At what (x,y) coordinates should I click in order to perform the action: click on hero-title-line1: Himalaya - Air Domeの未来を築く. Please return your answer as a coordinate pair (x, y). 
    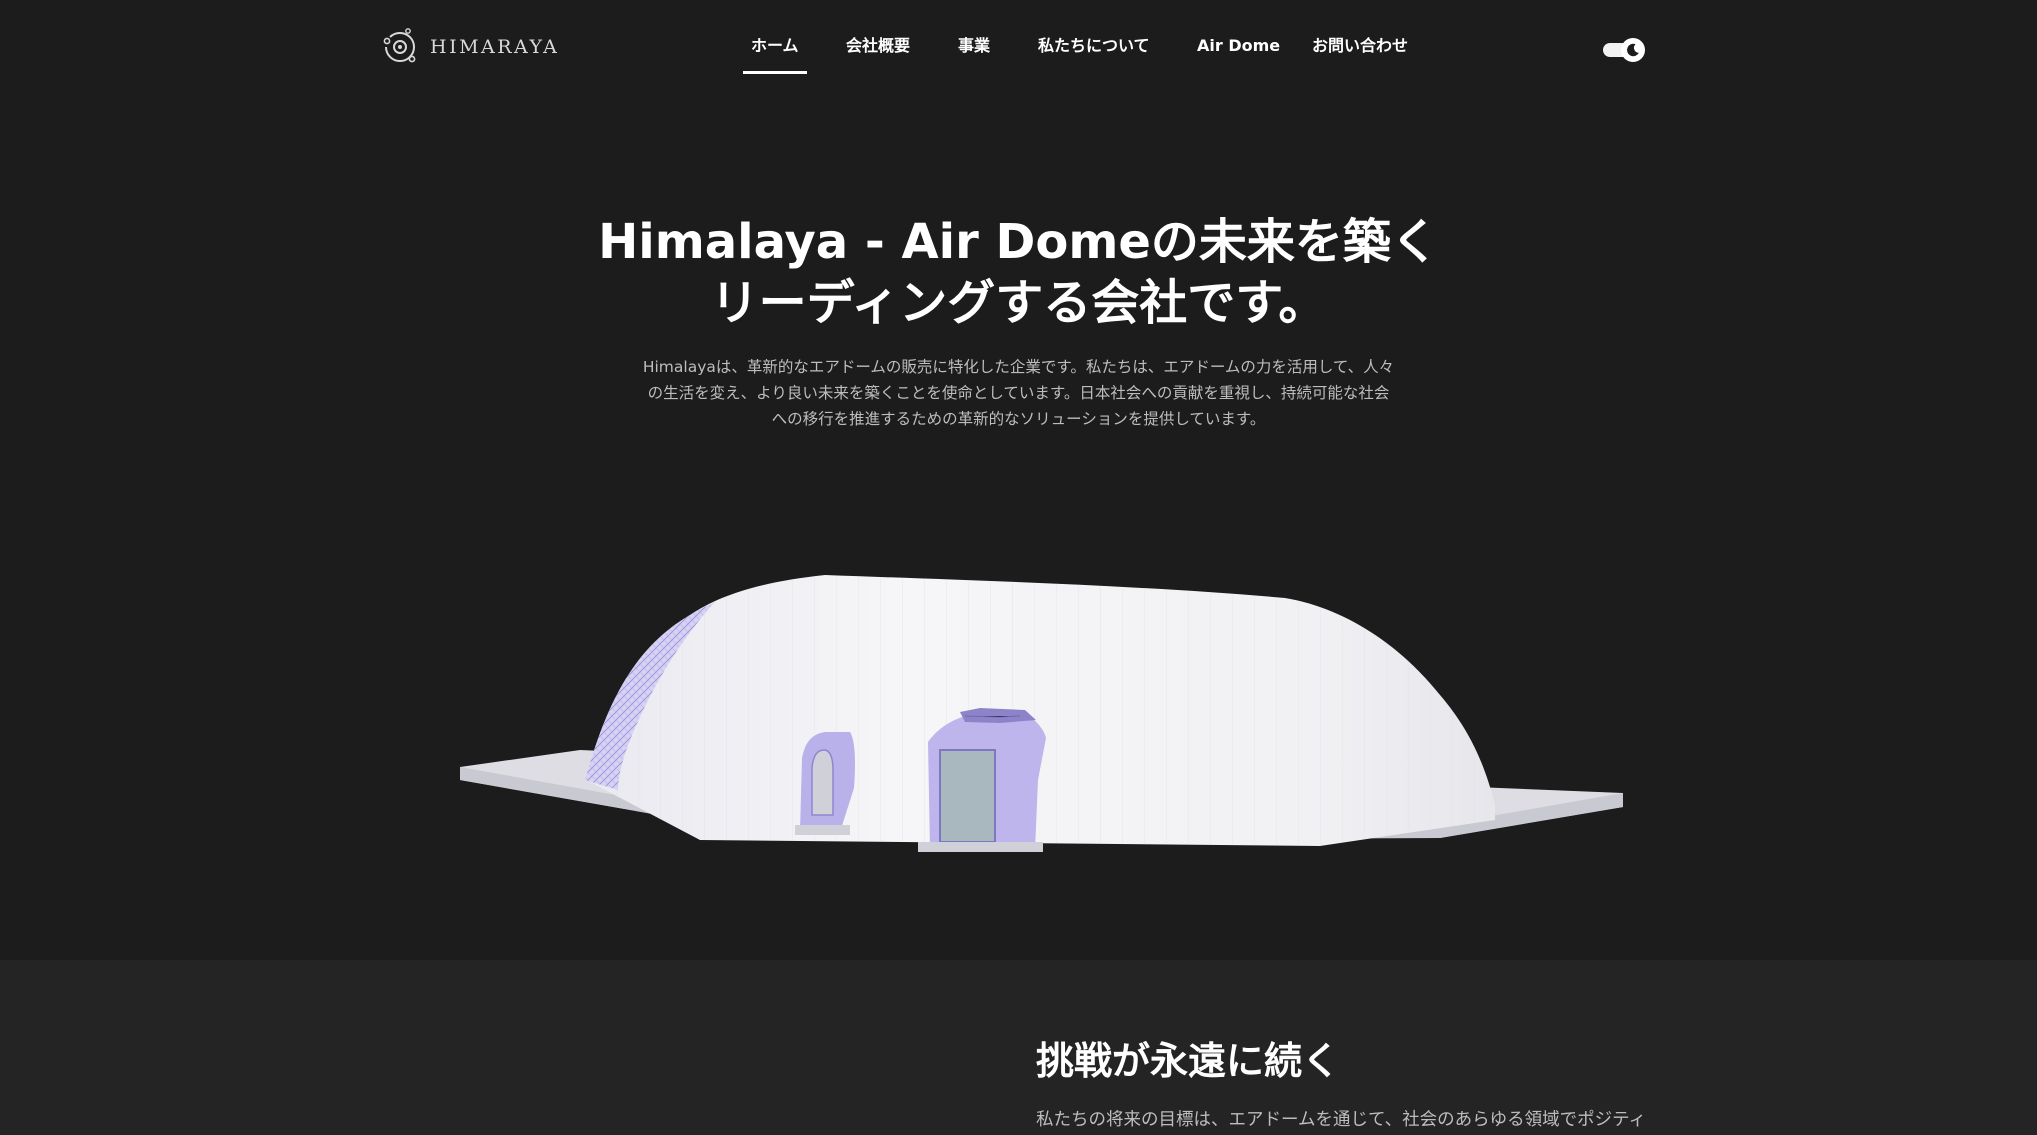
    Looking at the image, I should click on (1018, 242).